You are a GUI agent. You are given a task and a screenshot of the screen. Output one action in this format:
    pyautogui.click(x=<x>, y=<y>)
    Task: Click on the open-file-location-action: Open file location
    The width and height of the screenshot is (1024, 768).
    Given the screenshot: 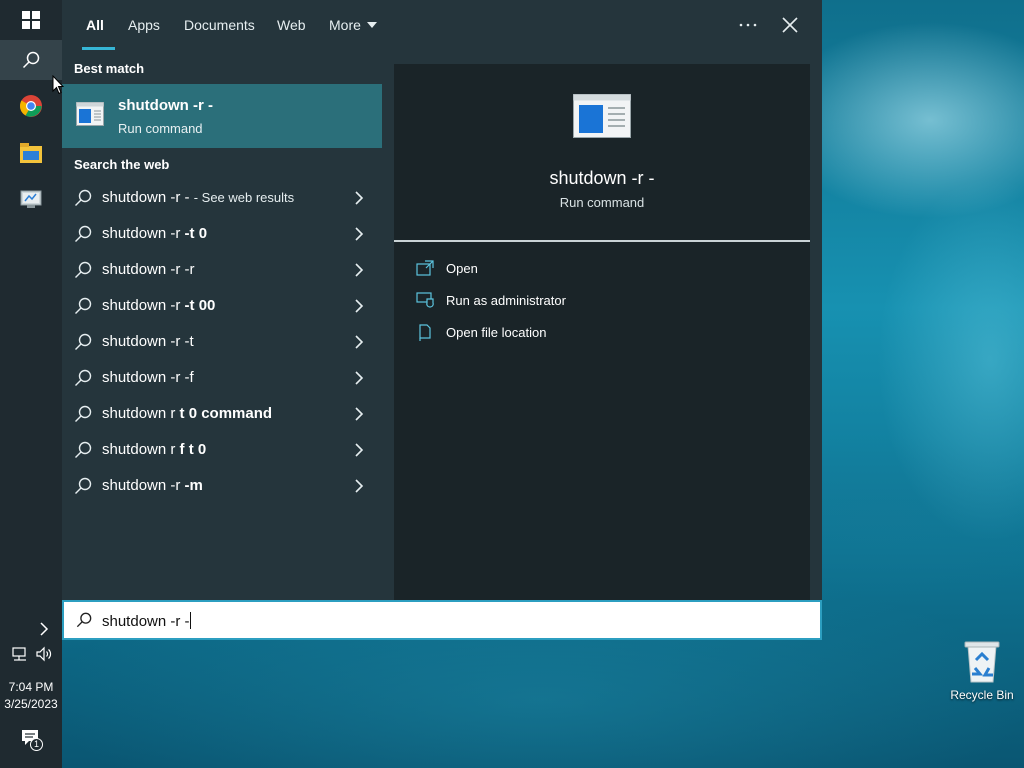 What is the action you would take?
    pyautogui.click(x=601, y=334)
    